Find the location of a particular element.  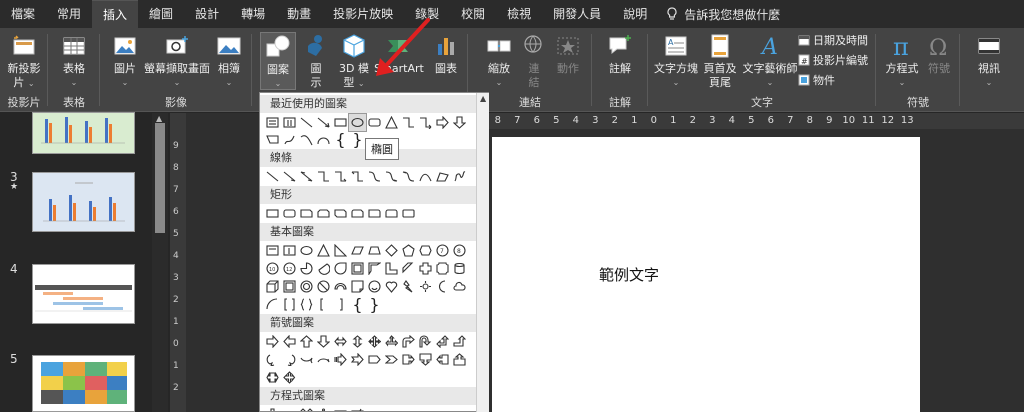

shape-double-arrow-line is located at coordinates (306, 176).